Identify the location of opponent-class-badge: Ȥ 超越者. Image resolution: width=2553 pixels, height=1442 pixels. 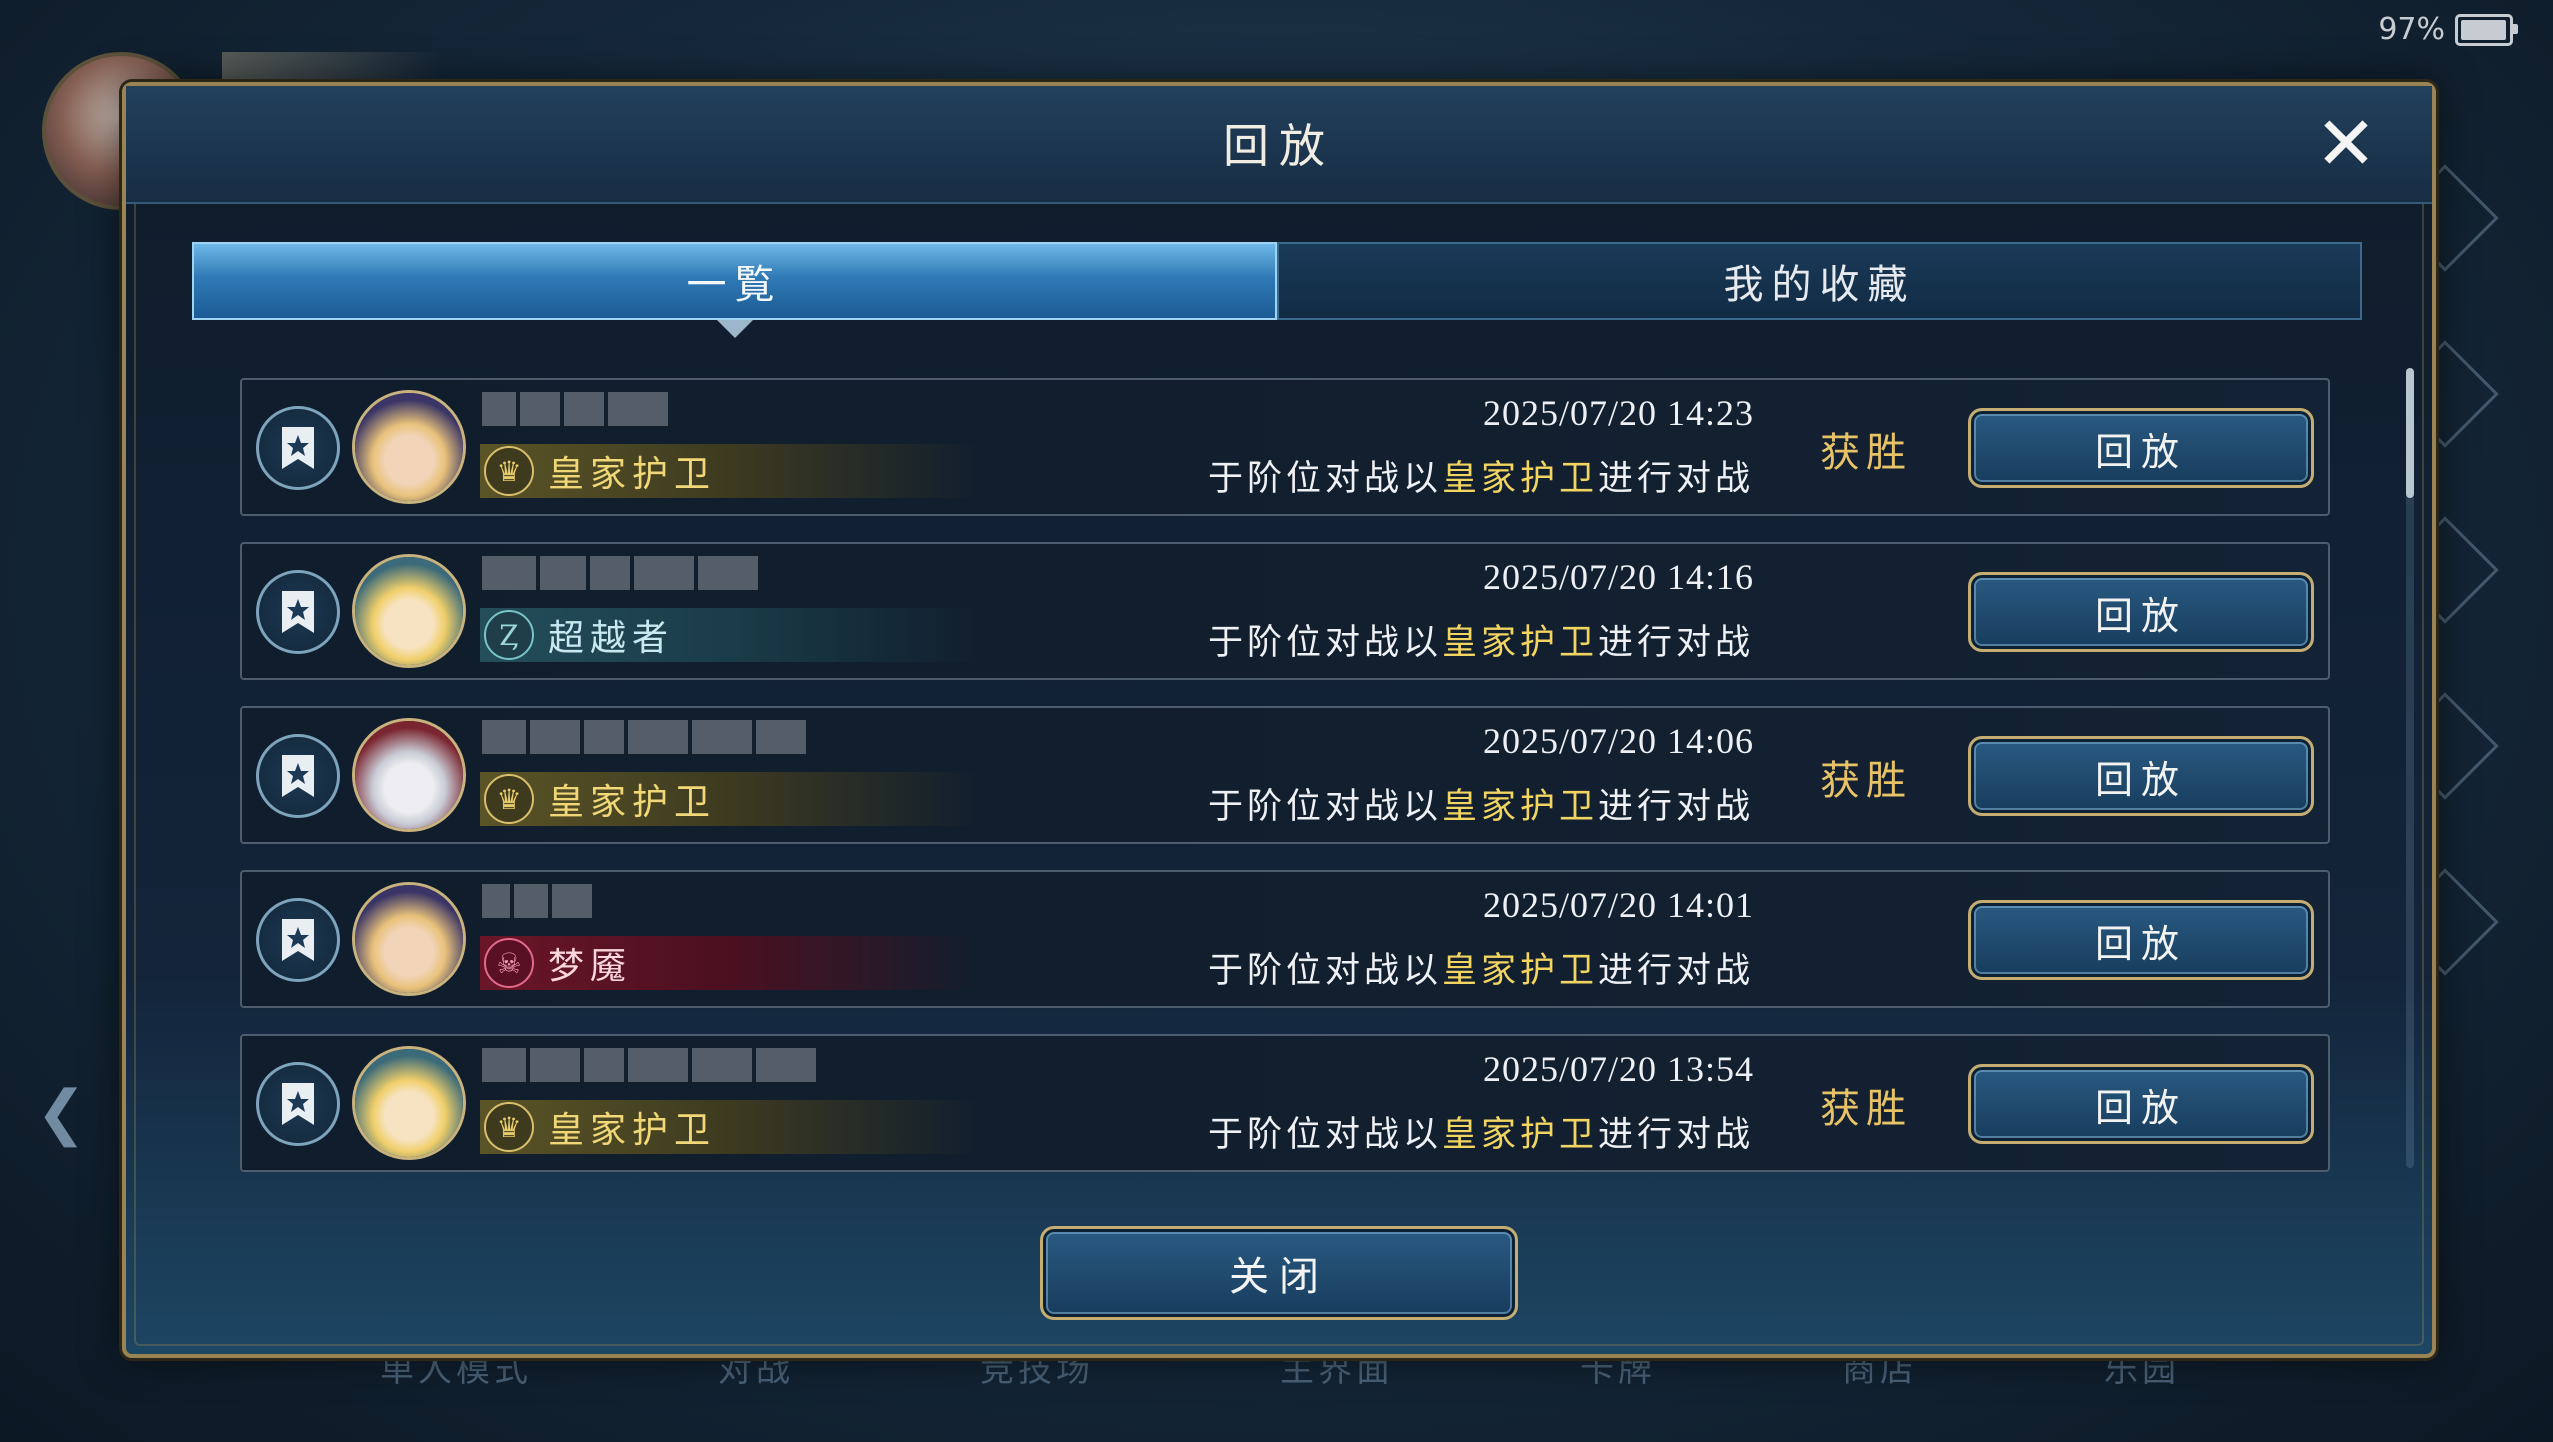
(730, 635).